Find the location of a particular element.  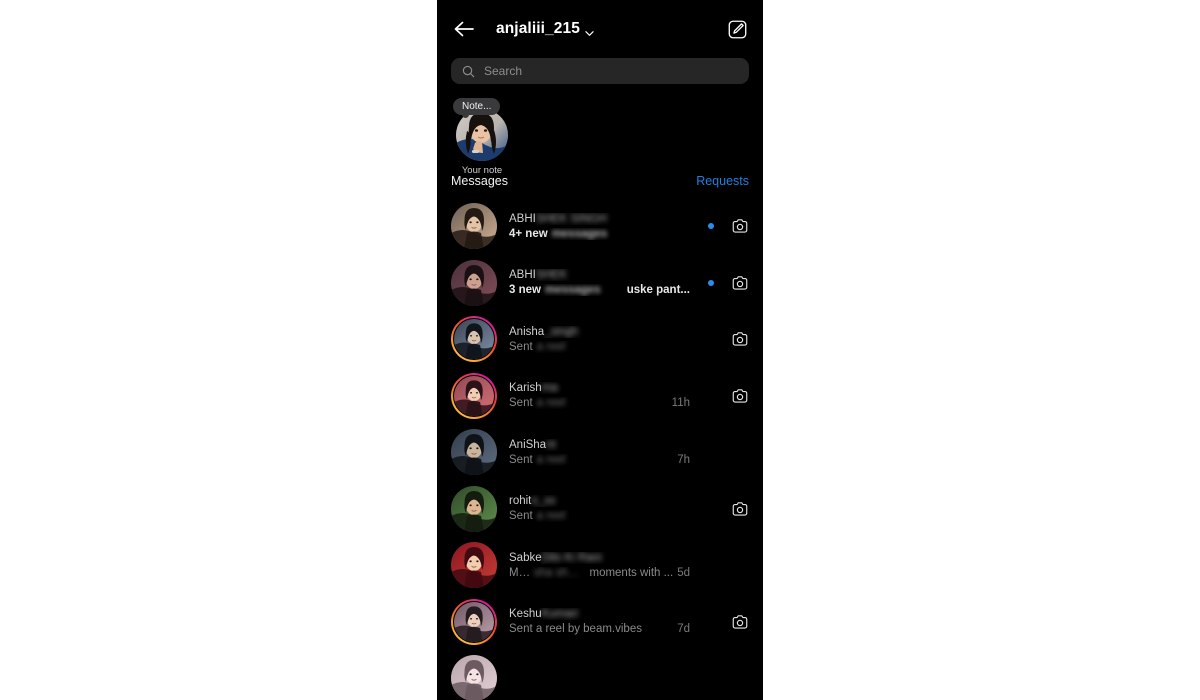

conversation-name-obscured: ma is located at coordinates (549, 388).